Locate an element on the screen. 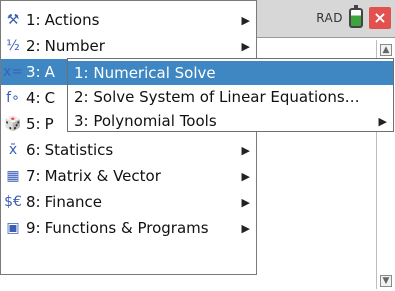 The image size is (395, 291). menu-item-functions-programs: ▣ 9: Functions & Programs ▶ is located at coordinates (128, 228).